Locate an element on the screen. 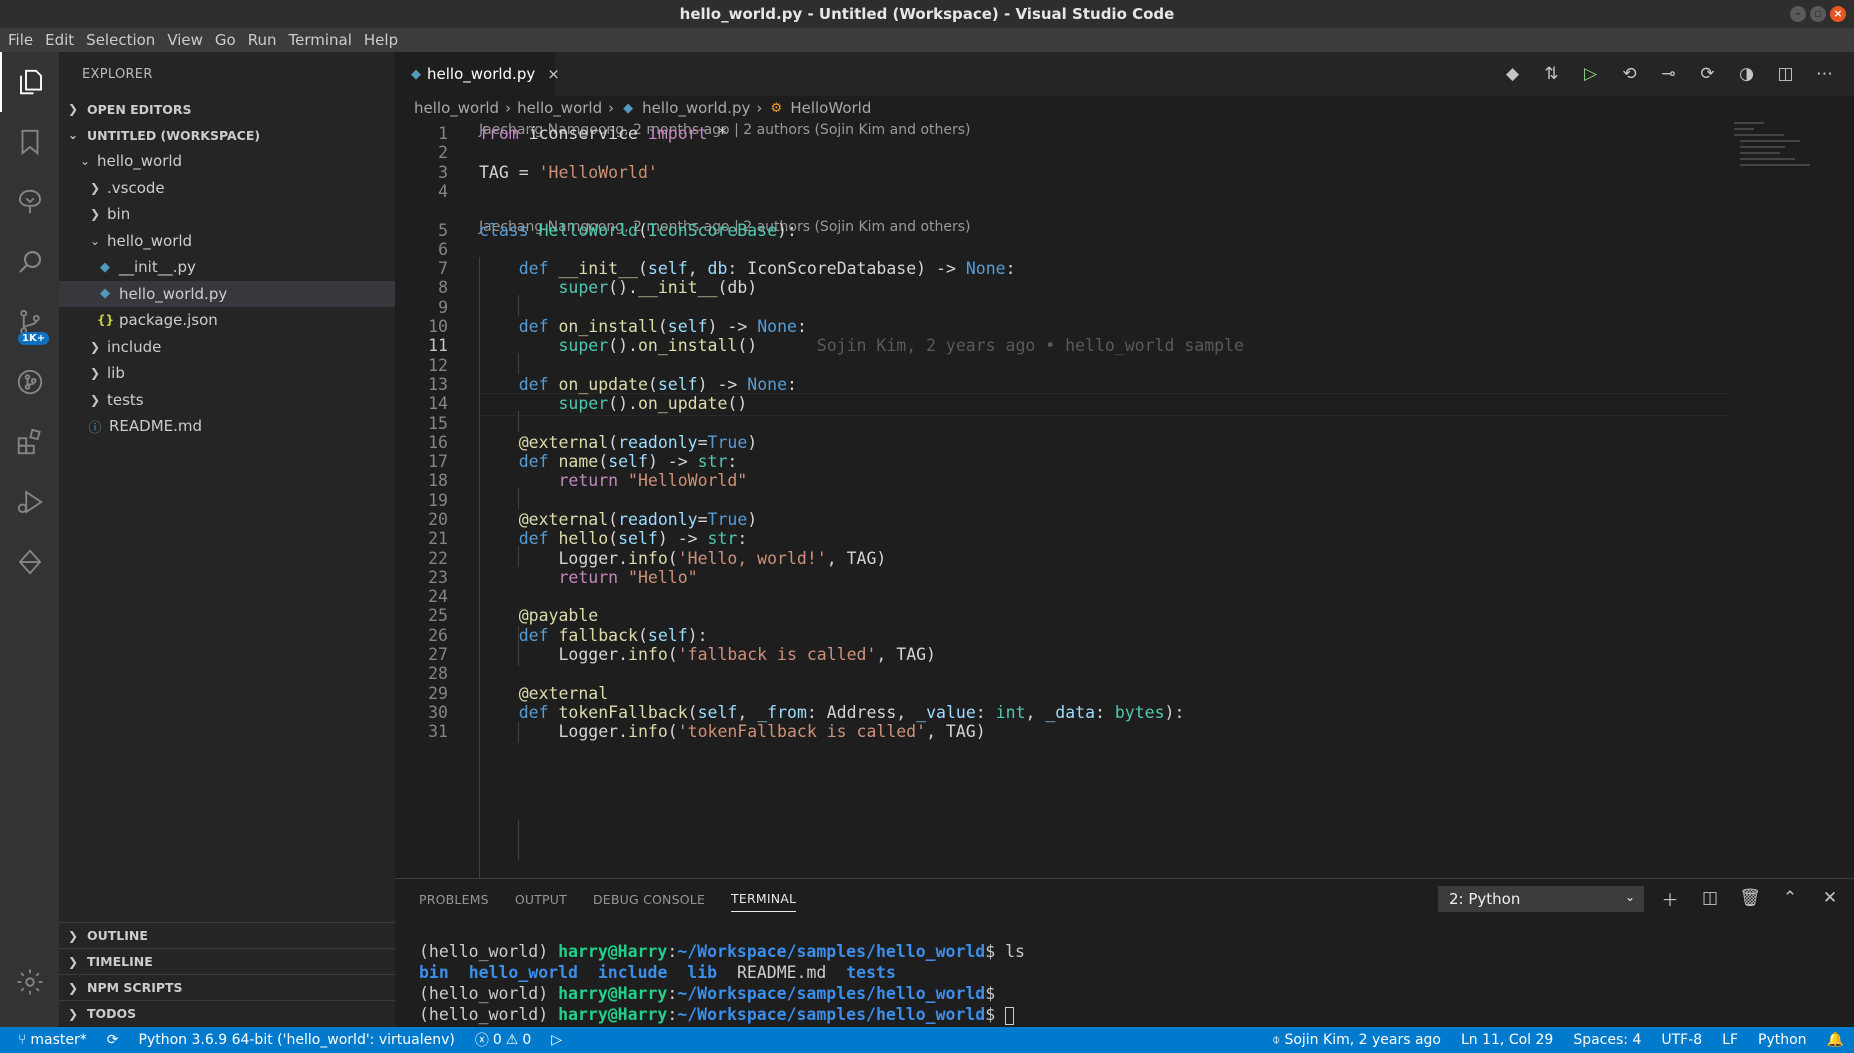 This screenshot has width=1854, height=1053. maximize-button: ▫ is located at coordinates (1818, 14).